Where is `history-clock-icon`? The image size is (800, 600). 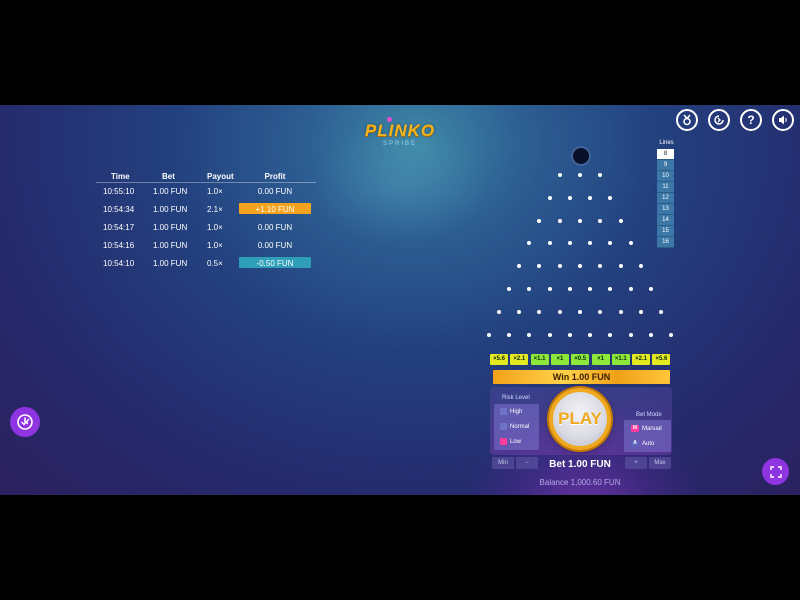 history-clock-icon is located at coordinates (25, 422).